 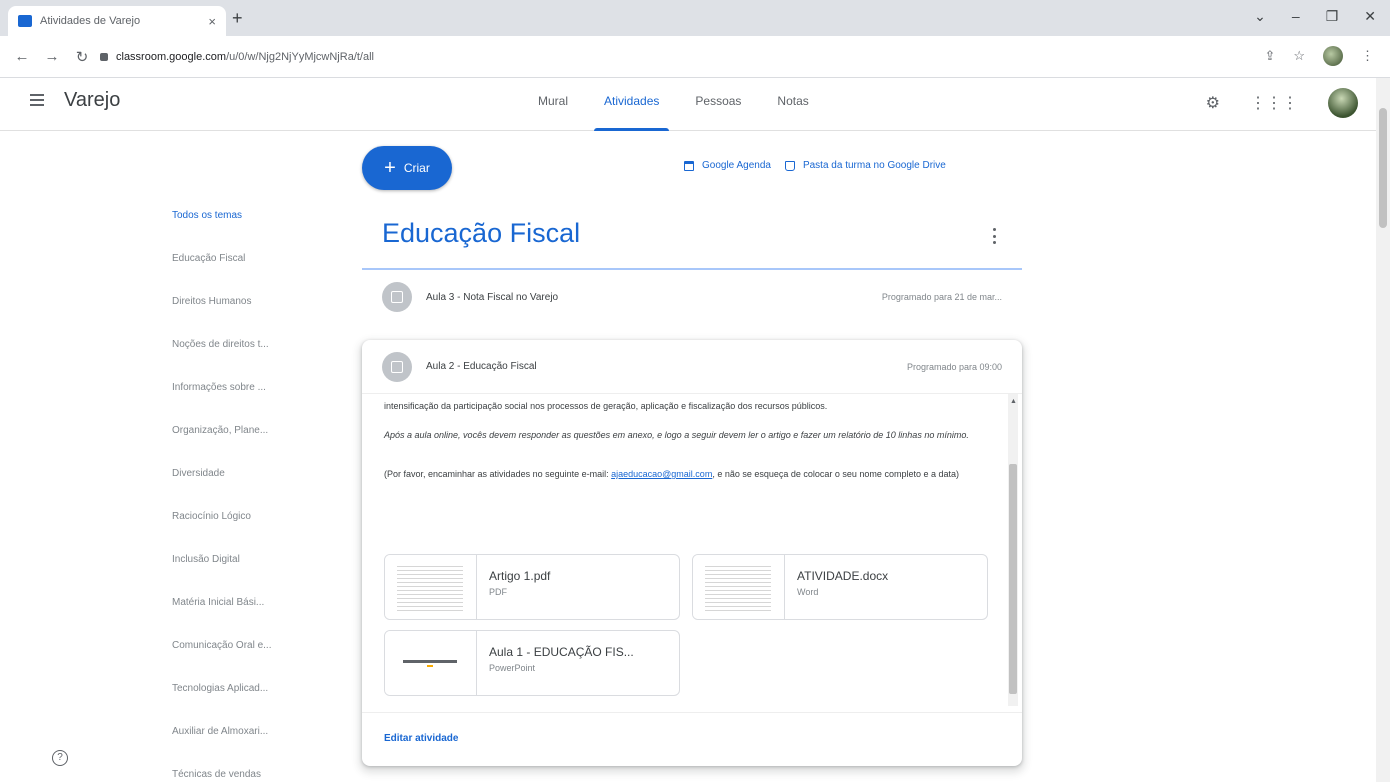 What do you see at coordinates (492, 297) in the screenshot?
I see `assignment-title: Aula 3 - Nota Fiscal no Varejo` at bounding box center [492, 297].